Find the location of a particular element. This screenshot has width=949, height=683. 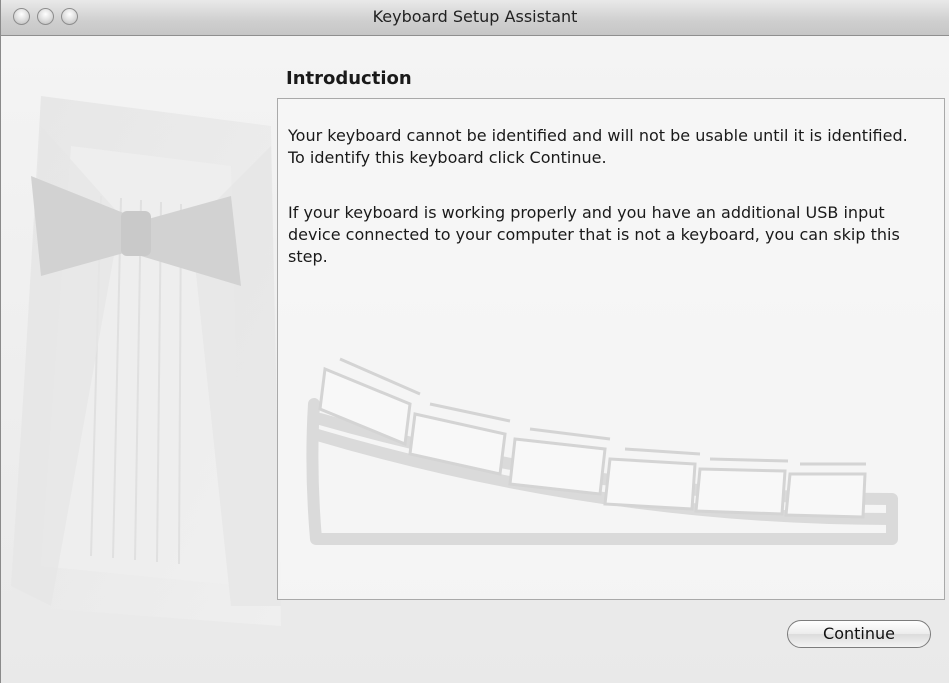

continue-button: Continue is located at coordinates (859, 634).